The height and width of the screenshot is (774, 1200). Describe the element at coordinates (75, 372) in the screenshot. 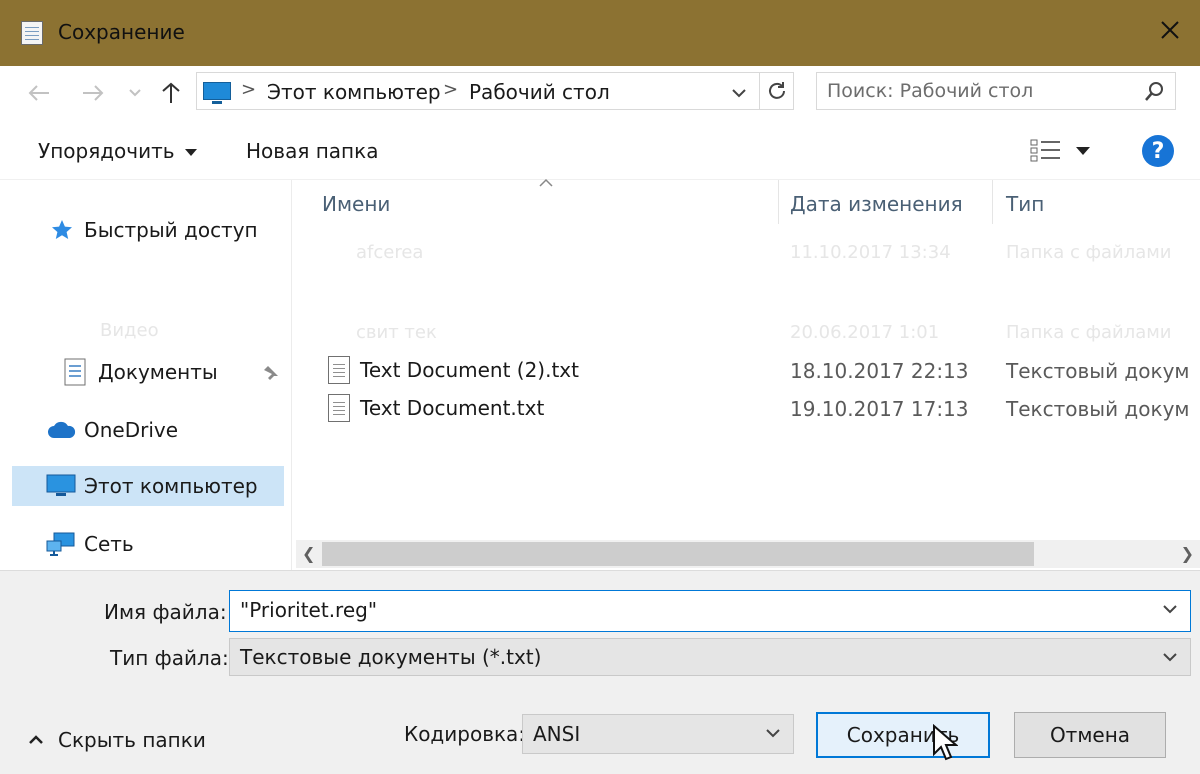

I see `document-icon` at that location.